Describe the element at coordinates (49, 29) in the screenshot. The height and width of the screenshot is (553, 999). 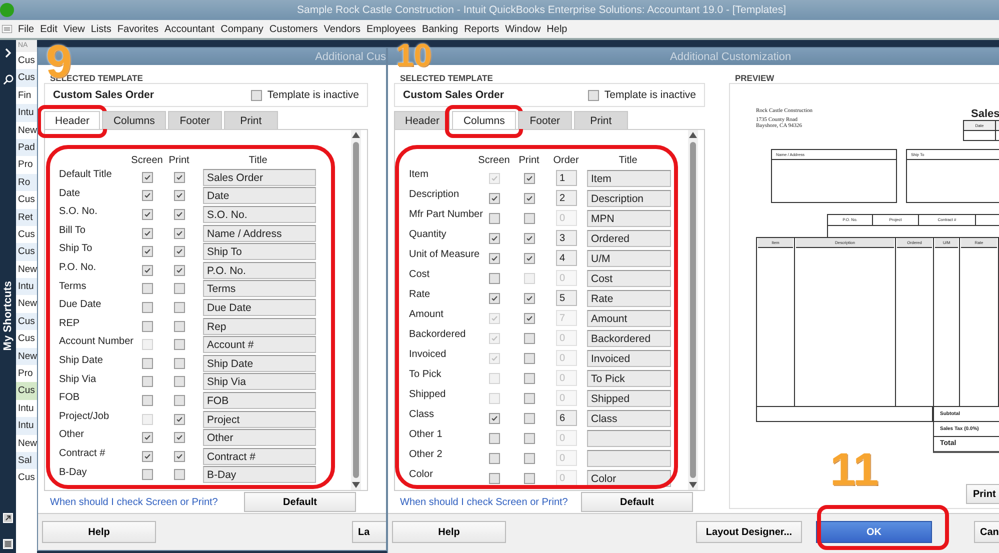
I see `menu-item: Edit` at that location.